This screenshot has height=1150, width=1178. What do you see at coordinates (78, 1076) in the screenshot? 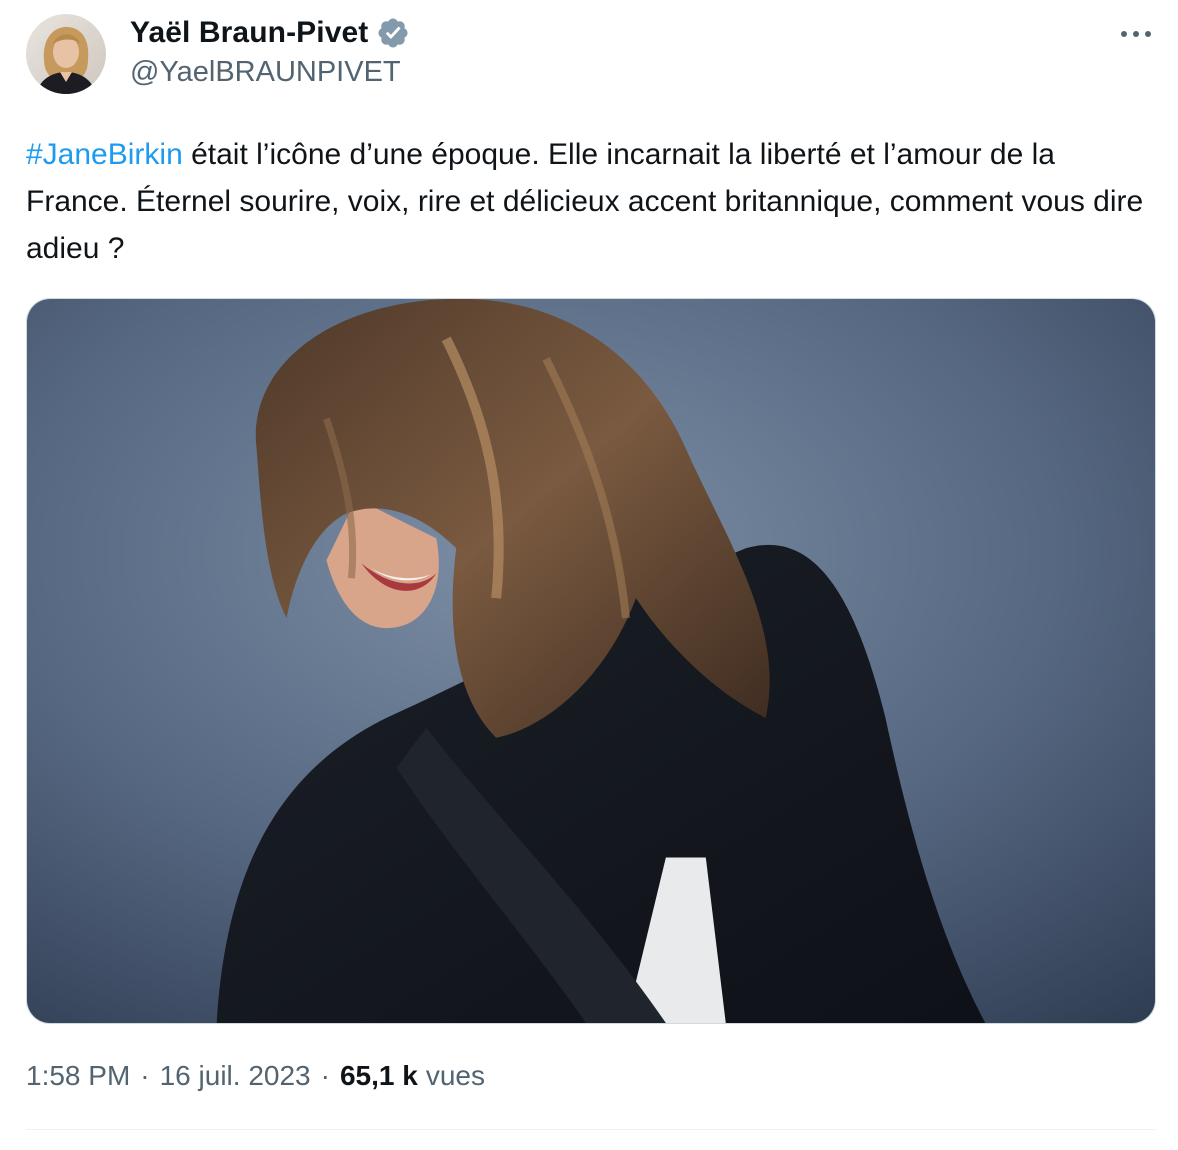
I see `tweet-timestamp: 1:58 PM` at bounding box center [78, 1076].